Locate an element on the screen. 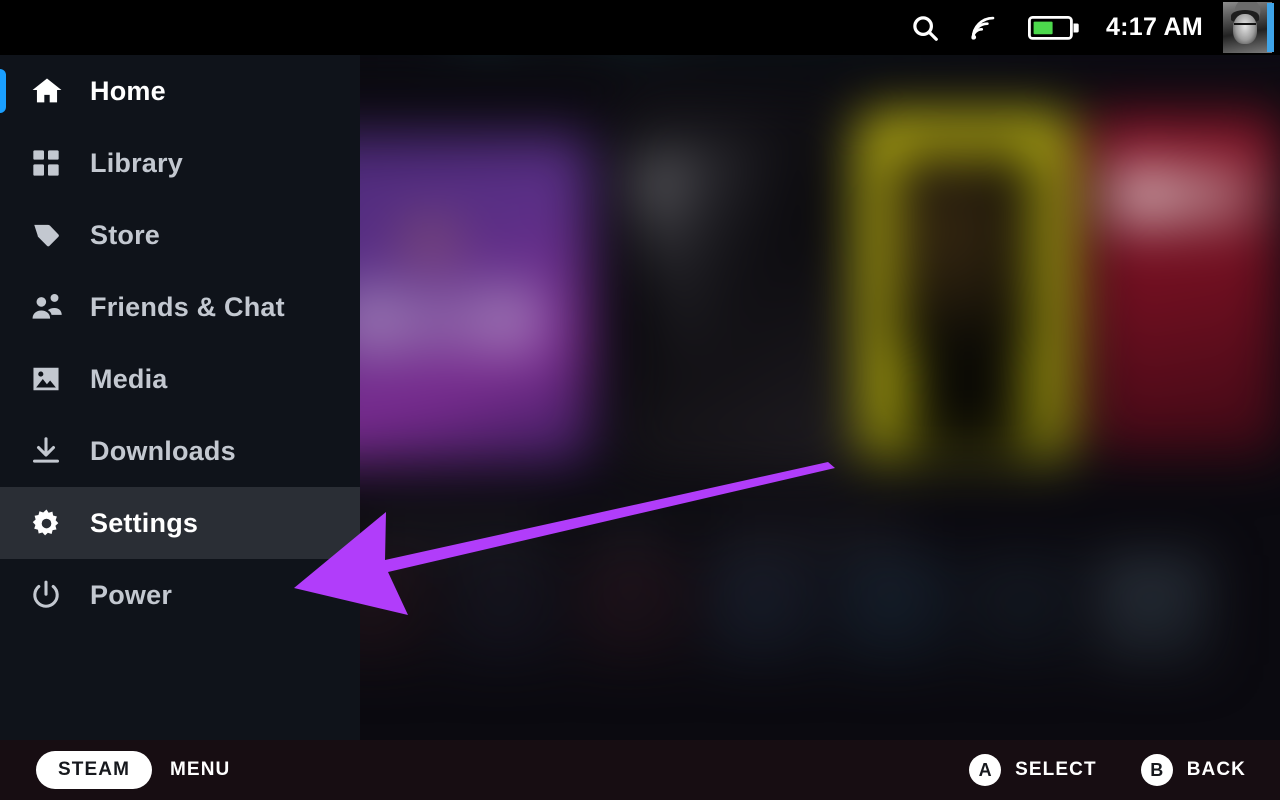  artwork-capsule-yellow is located at coordinates (965, 287).